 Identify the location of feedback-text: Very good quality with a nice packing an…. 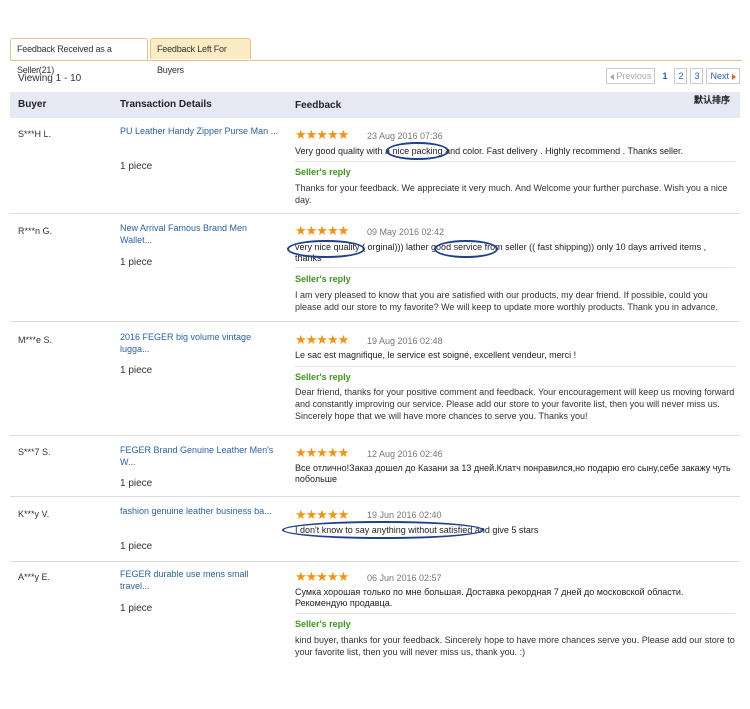
(489, 151).